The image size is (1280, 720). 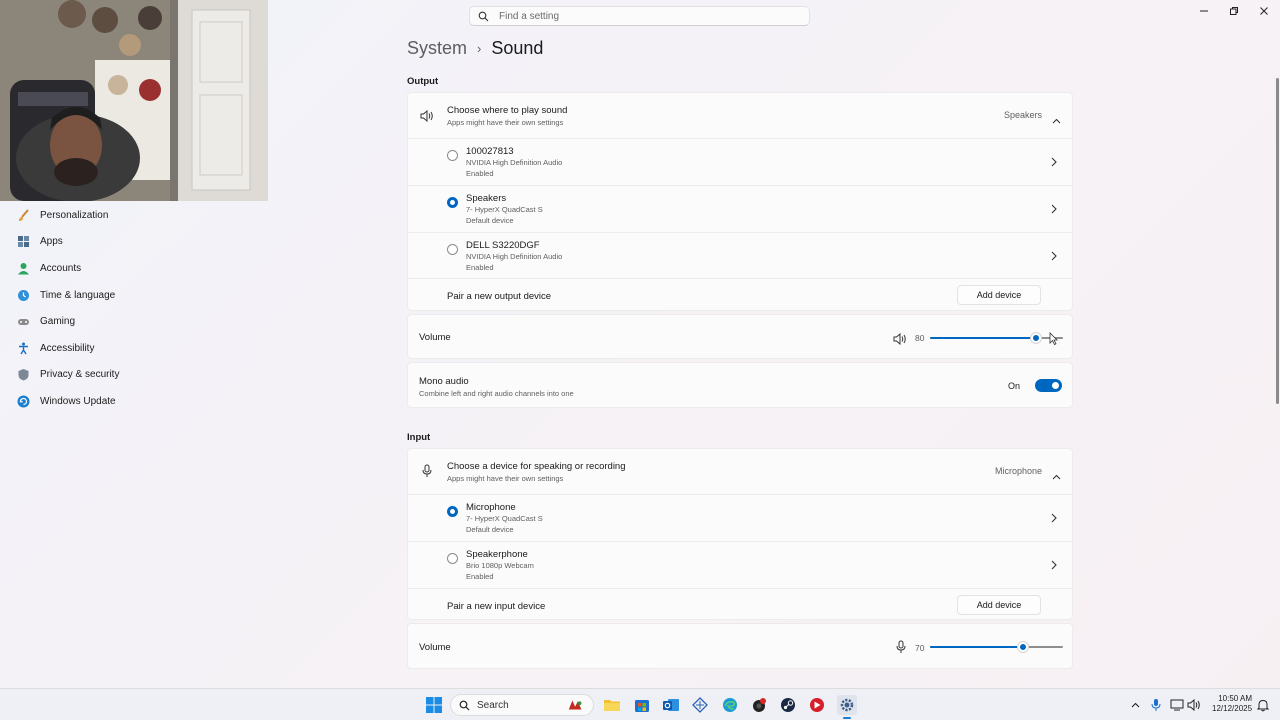 What do you see at coordinates (51, 242) in the screenshot?
I see `sidebar-item-label: Apps` at bounding box center [51, 242].